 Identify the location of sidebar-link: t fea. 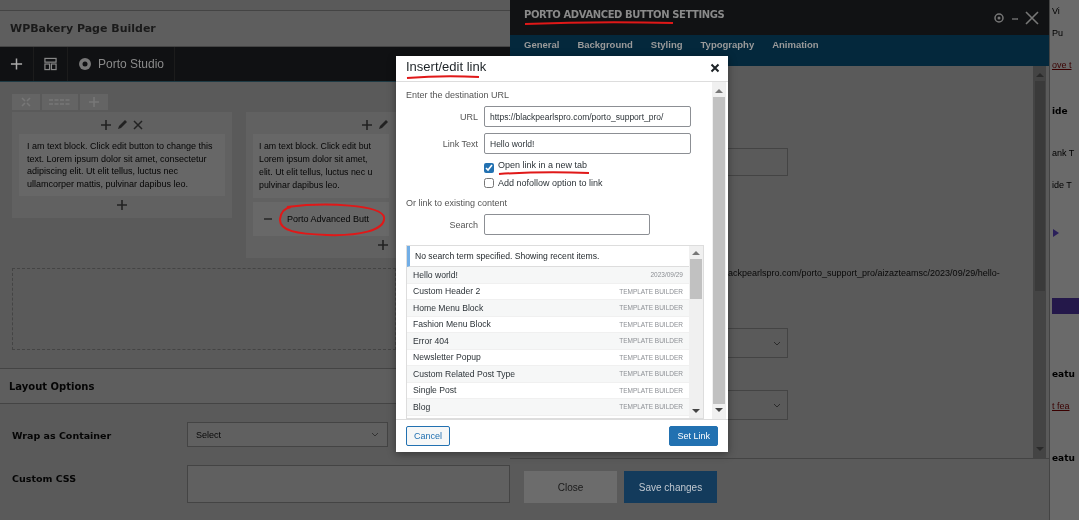
(1061, 406).